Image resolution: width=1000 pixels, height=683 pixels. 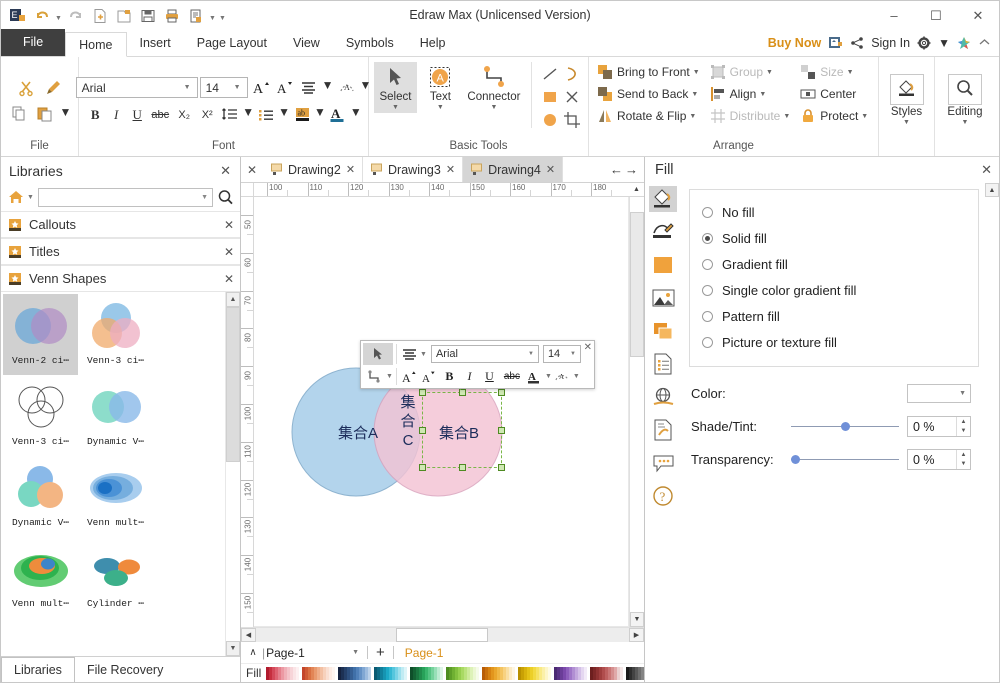 I want to click on fill-icon, so click(x=663, y=199).